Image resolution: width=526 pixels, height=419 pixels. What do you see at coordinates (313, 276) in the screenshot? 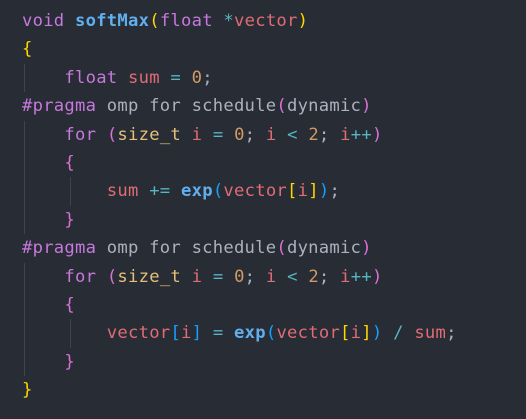
I see `code-token: 2` at bounding box center [313, 276].